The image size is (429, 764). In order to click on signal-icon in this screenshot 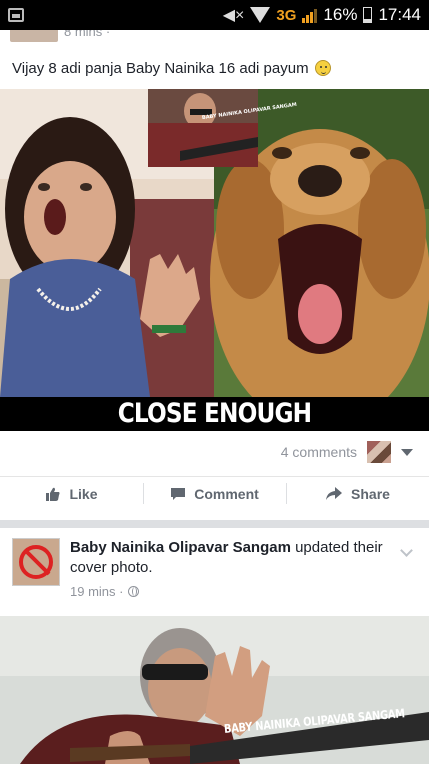, I will do `click(310, 15)`.